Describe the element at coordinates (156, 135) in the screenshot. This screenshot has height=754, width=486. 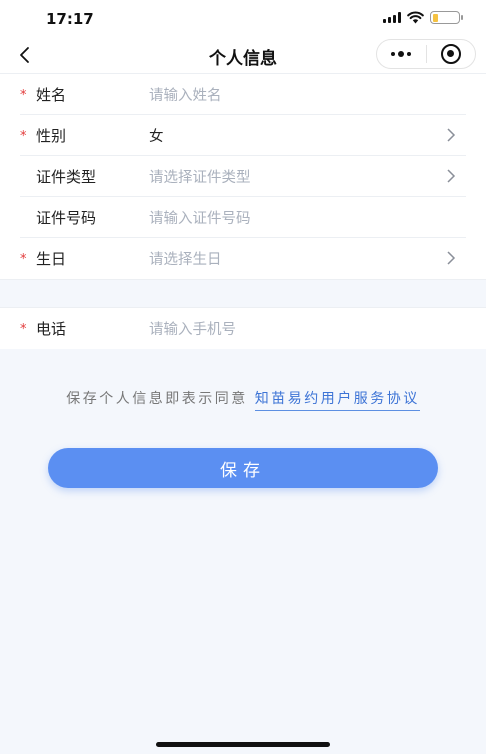
I see `field-value: 女` at that location.